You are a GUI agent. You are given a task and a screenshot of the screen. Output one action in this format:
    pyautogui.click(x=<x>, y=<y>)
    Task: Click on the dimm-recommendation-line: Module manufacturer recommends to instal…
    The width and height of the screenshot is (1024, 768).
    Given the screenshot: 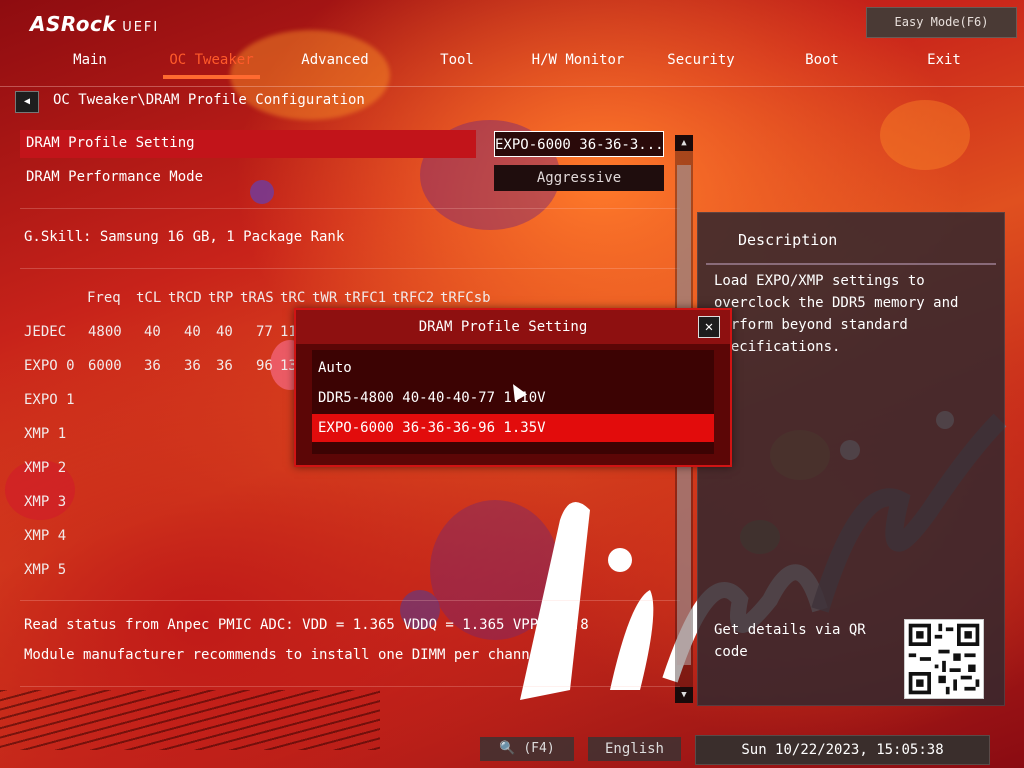 What is the action you would take?
    pyautogui.click(x=290, y=655)
    